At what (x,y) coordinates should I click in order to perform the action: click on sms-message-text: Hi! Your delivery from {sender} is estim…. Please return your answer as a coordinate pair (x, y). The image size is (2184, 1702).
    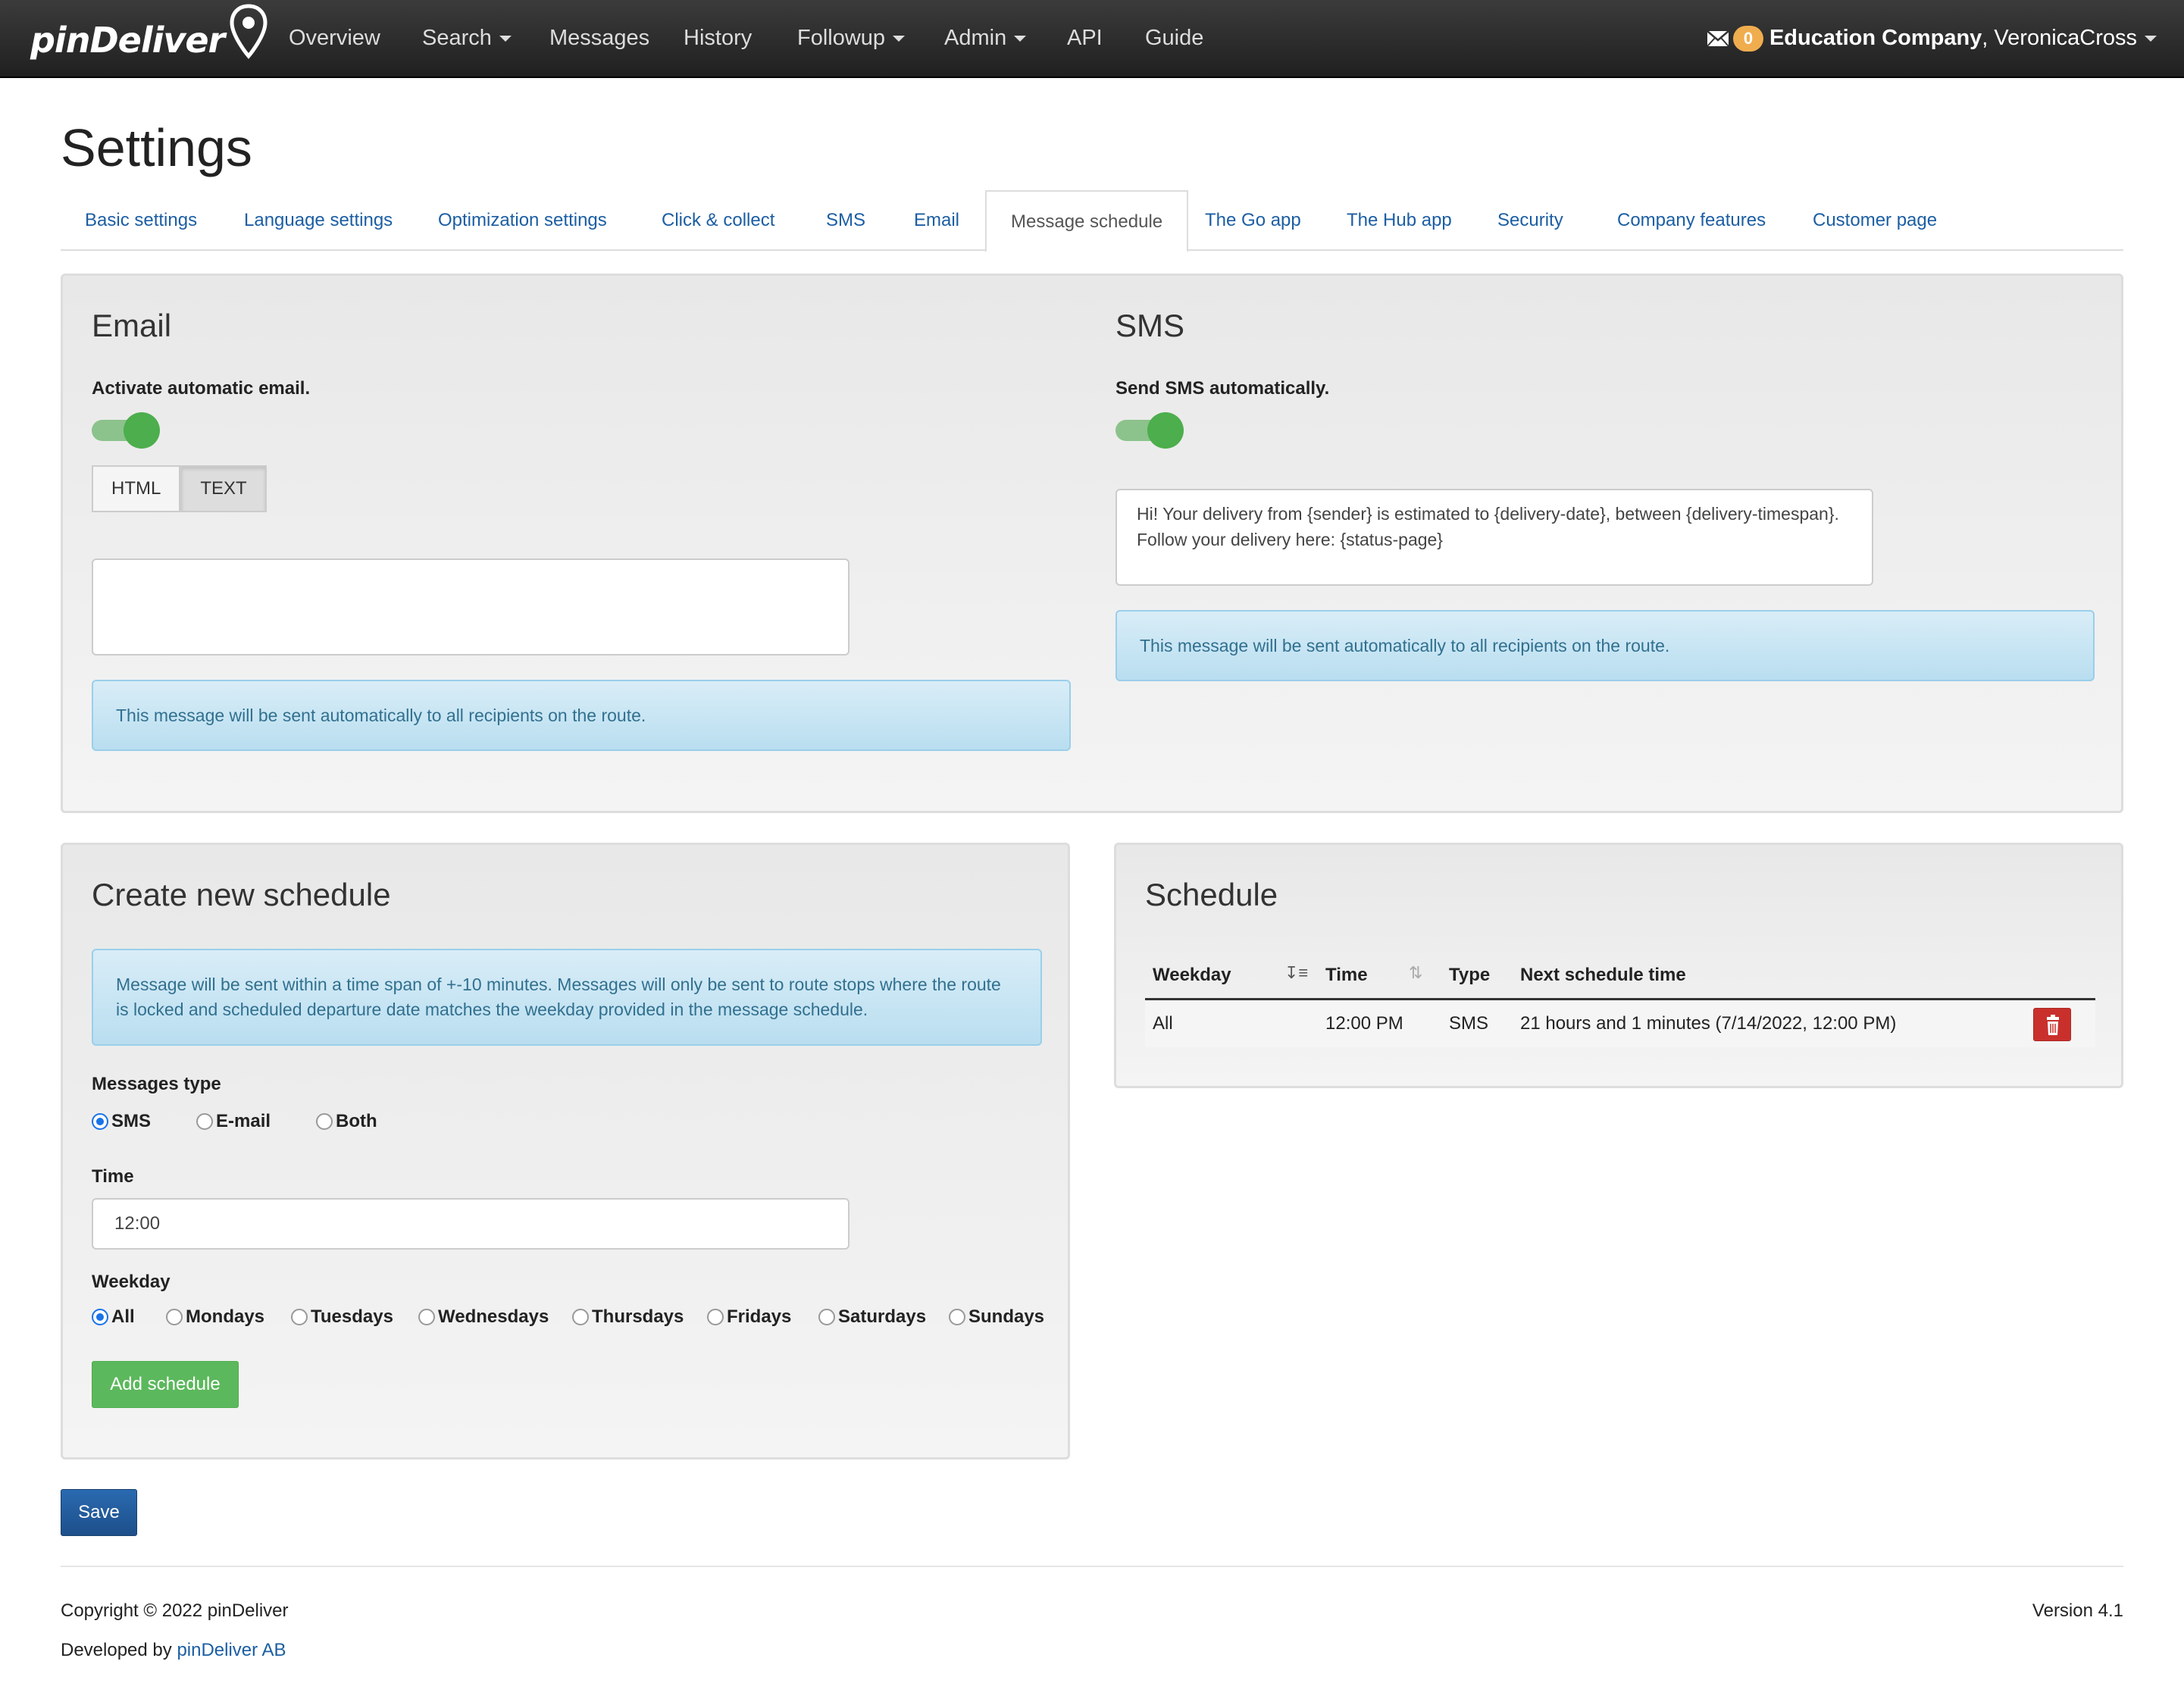
    Looking at the image, I should click on (1488, 526).